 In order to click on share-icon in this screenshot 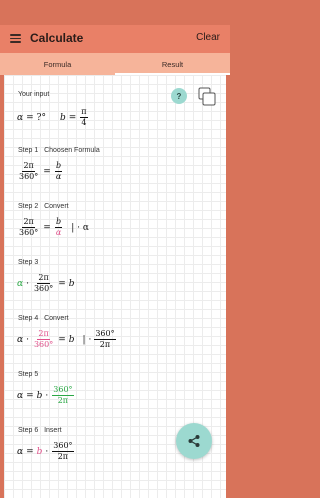, I will do `click(194, 441)`.